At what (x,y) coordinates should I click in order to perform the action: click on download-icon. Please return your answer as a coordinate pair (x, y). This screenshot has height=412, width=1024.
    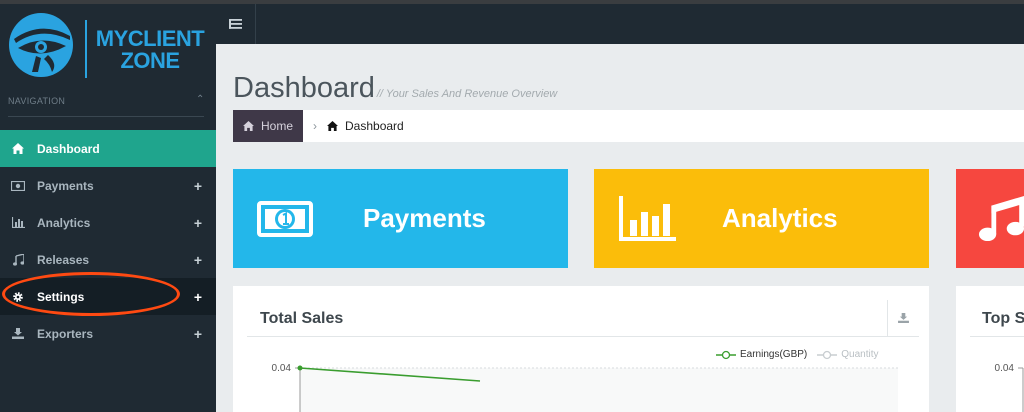
    Looking at the image, I should click on (18, 334).